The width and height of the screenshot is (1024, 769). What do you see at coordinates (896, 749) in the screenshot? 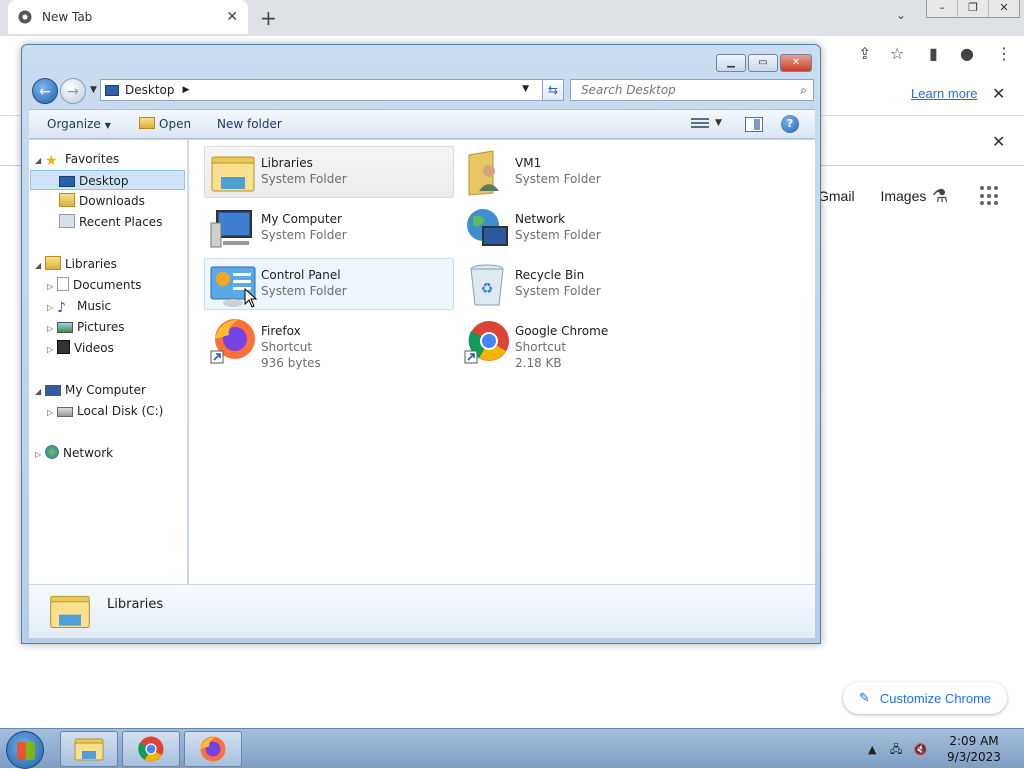
I see `network-status-icon: 🖧` at bounding box center [896, 749].